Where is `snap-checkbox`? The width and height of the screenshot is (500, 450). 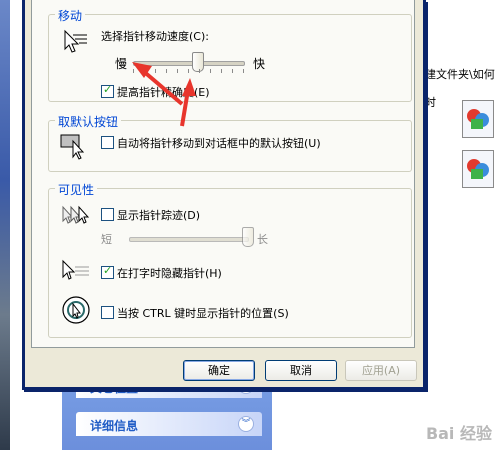
snap-checkbox is located at coordinates (107, 142).